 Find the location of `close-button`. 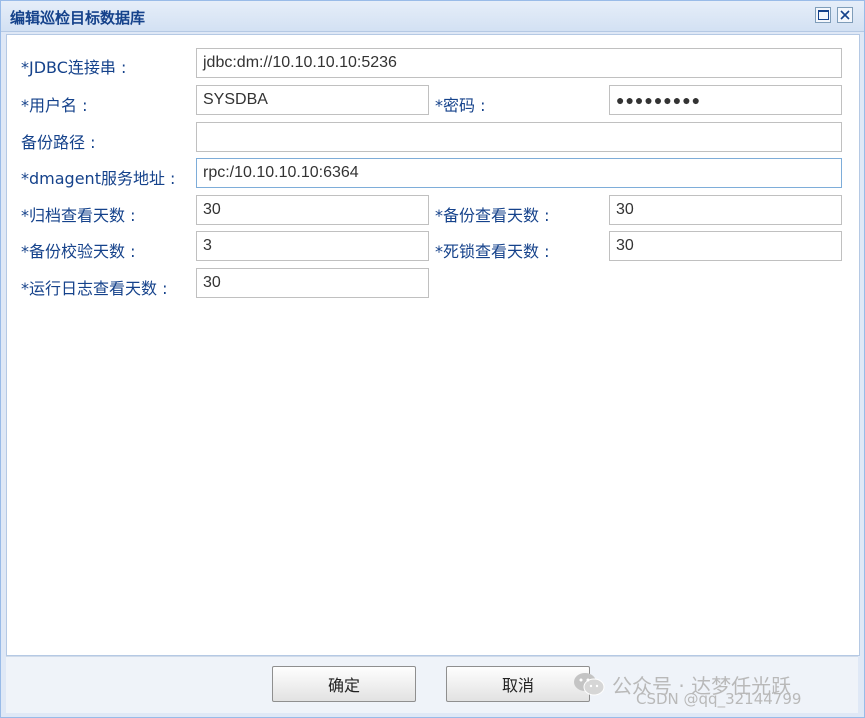

close-button is located at coordinates (845, 15).